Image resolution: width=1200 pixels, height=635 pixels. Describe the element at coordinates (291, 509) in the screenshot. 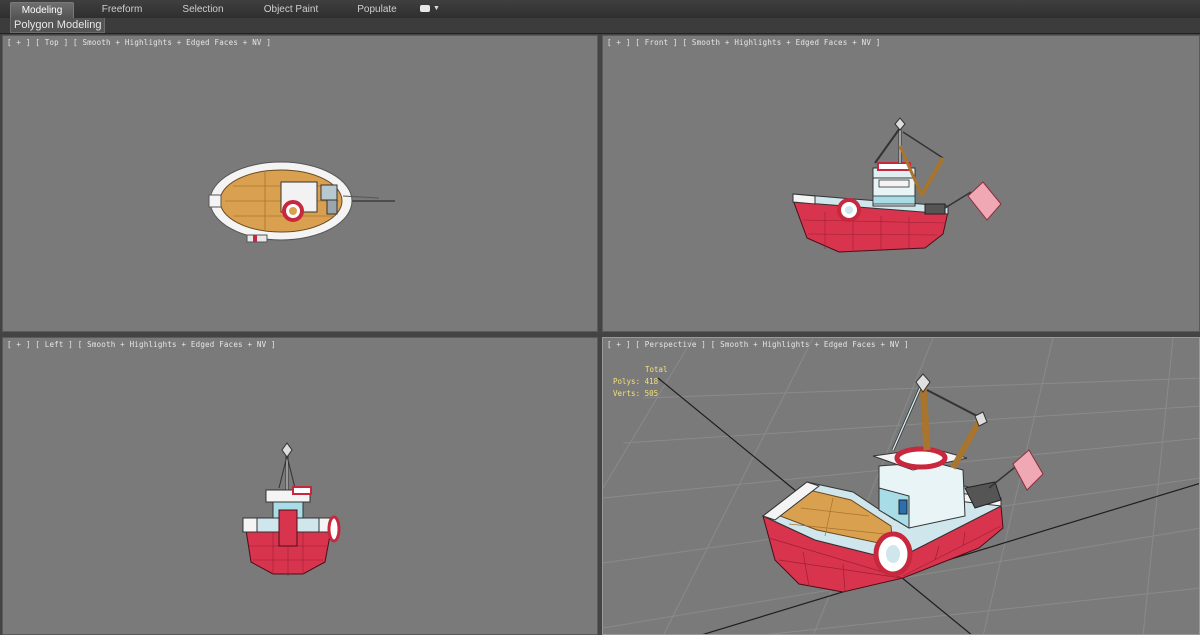

I see `boat-left-view` at that location.